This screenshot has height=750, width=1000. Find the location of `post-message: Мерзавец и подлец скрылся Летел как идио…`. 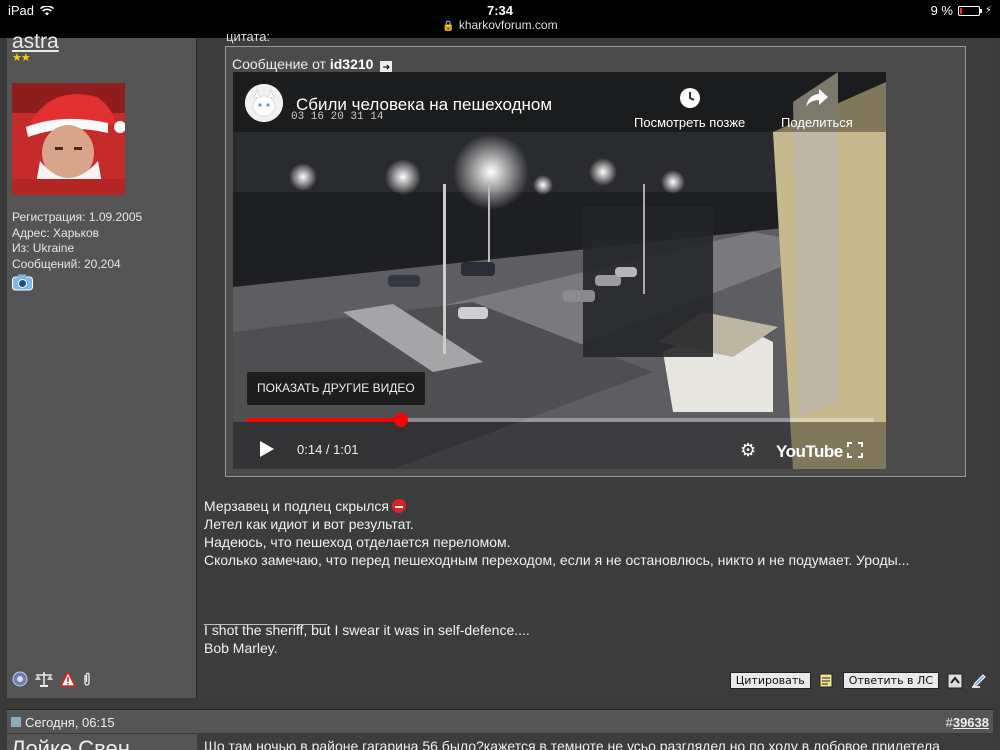

post-message: Мерзавец и подлец скрылся Летел как идио… is located at coordinates (556, 533).